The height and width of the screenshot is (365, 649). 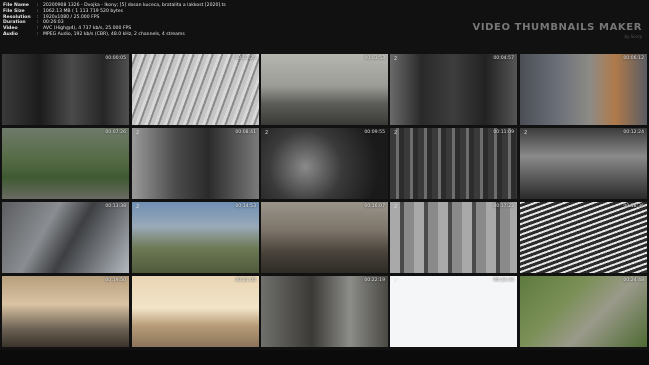 I want to click on thumbnail-timestamp: 00:14:53, so click(x=245, y=206).